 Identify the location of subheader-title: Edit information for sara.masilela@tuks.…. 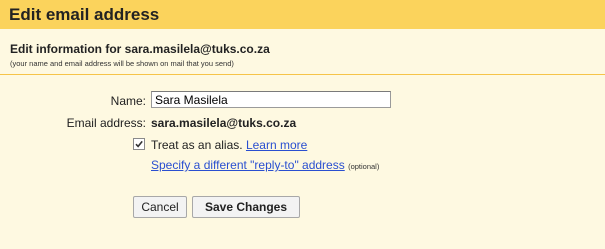
(140, 49).